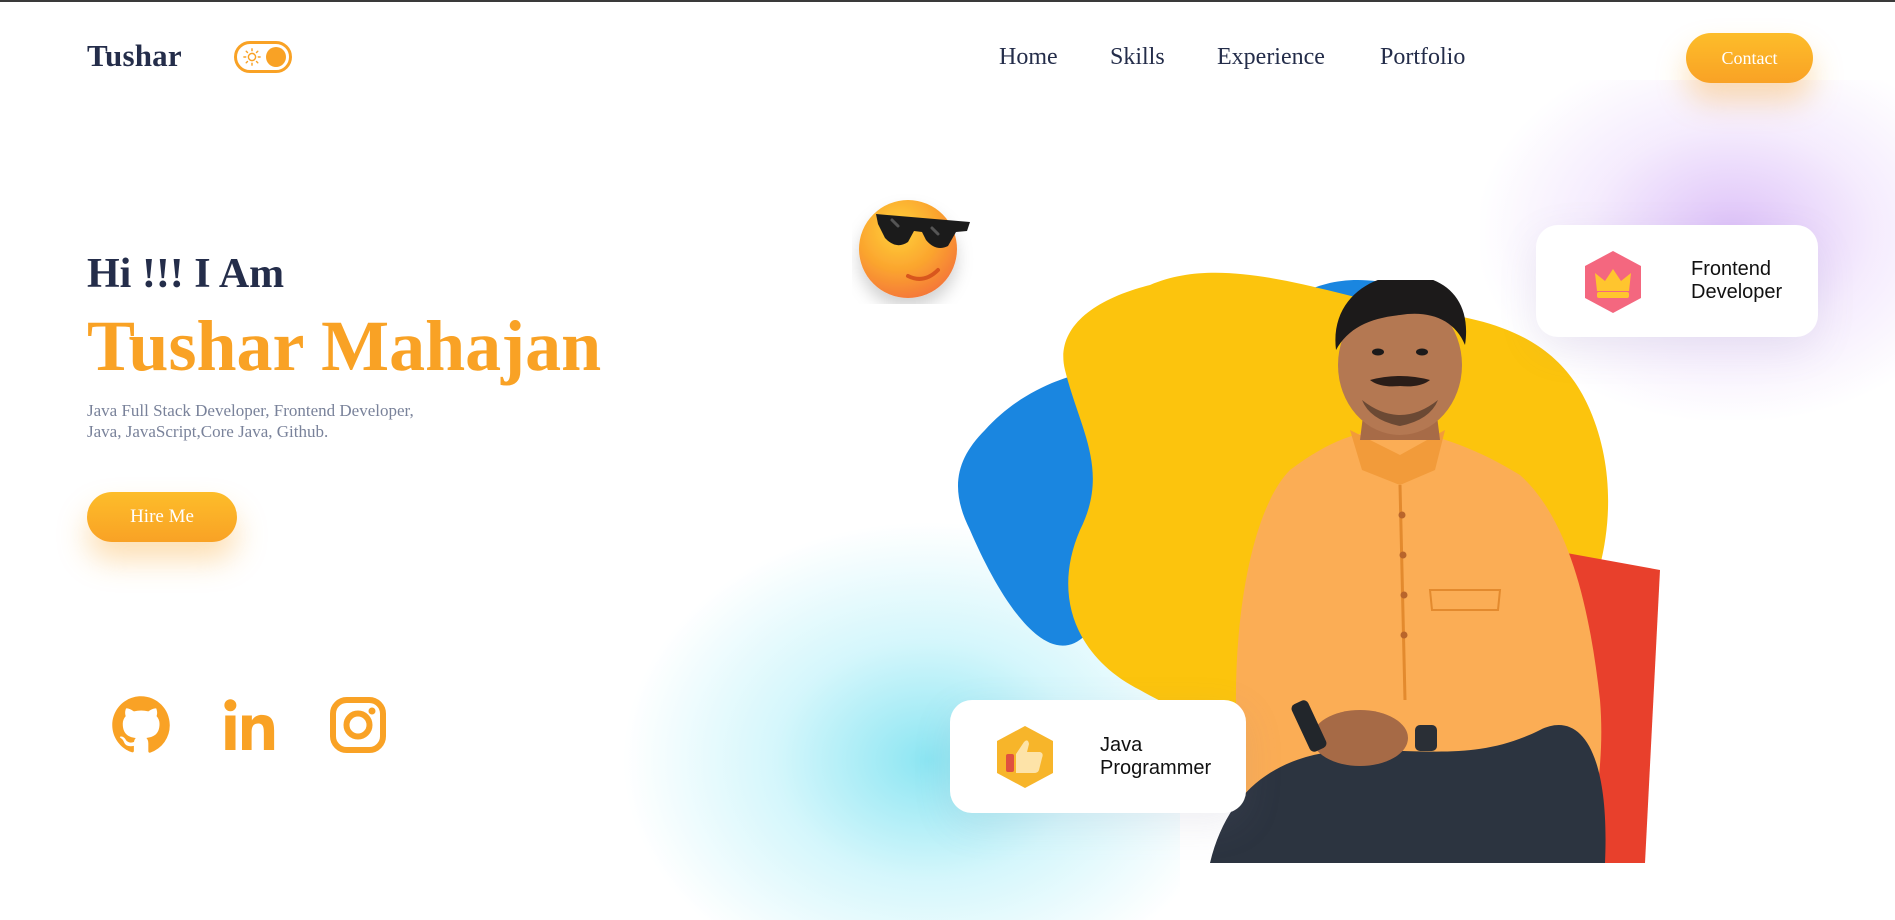 This screenshot has width=1895, height=920. Describe the element at coordinates (358, 725) in the screenshot. I see `instagram-icon` at that location.